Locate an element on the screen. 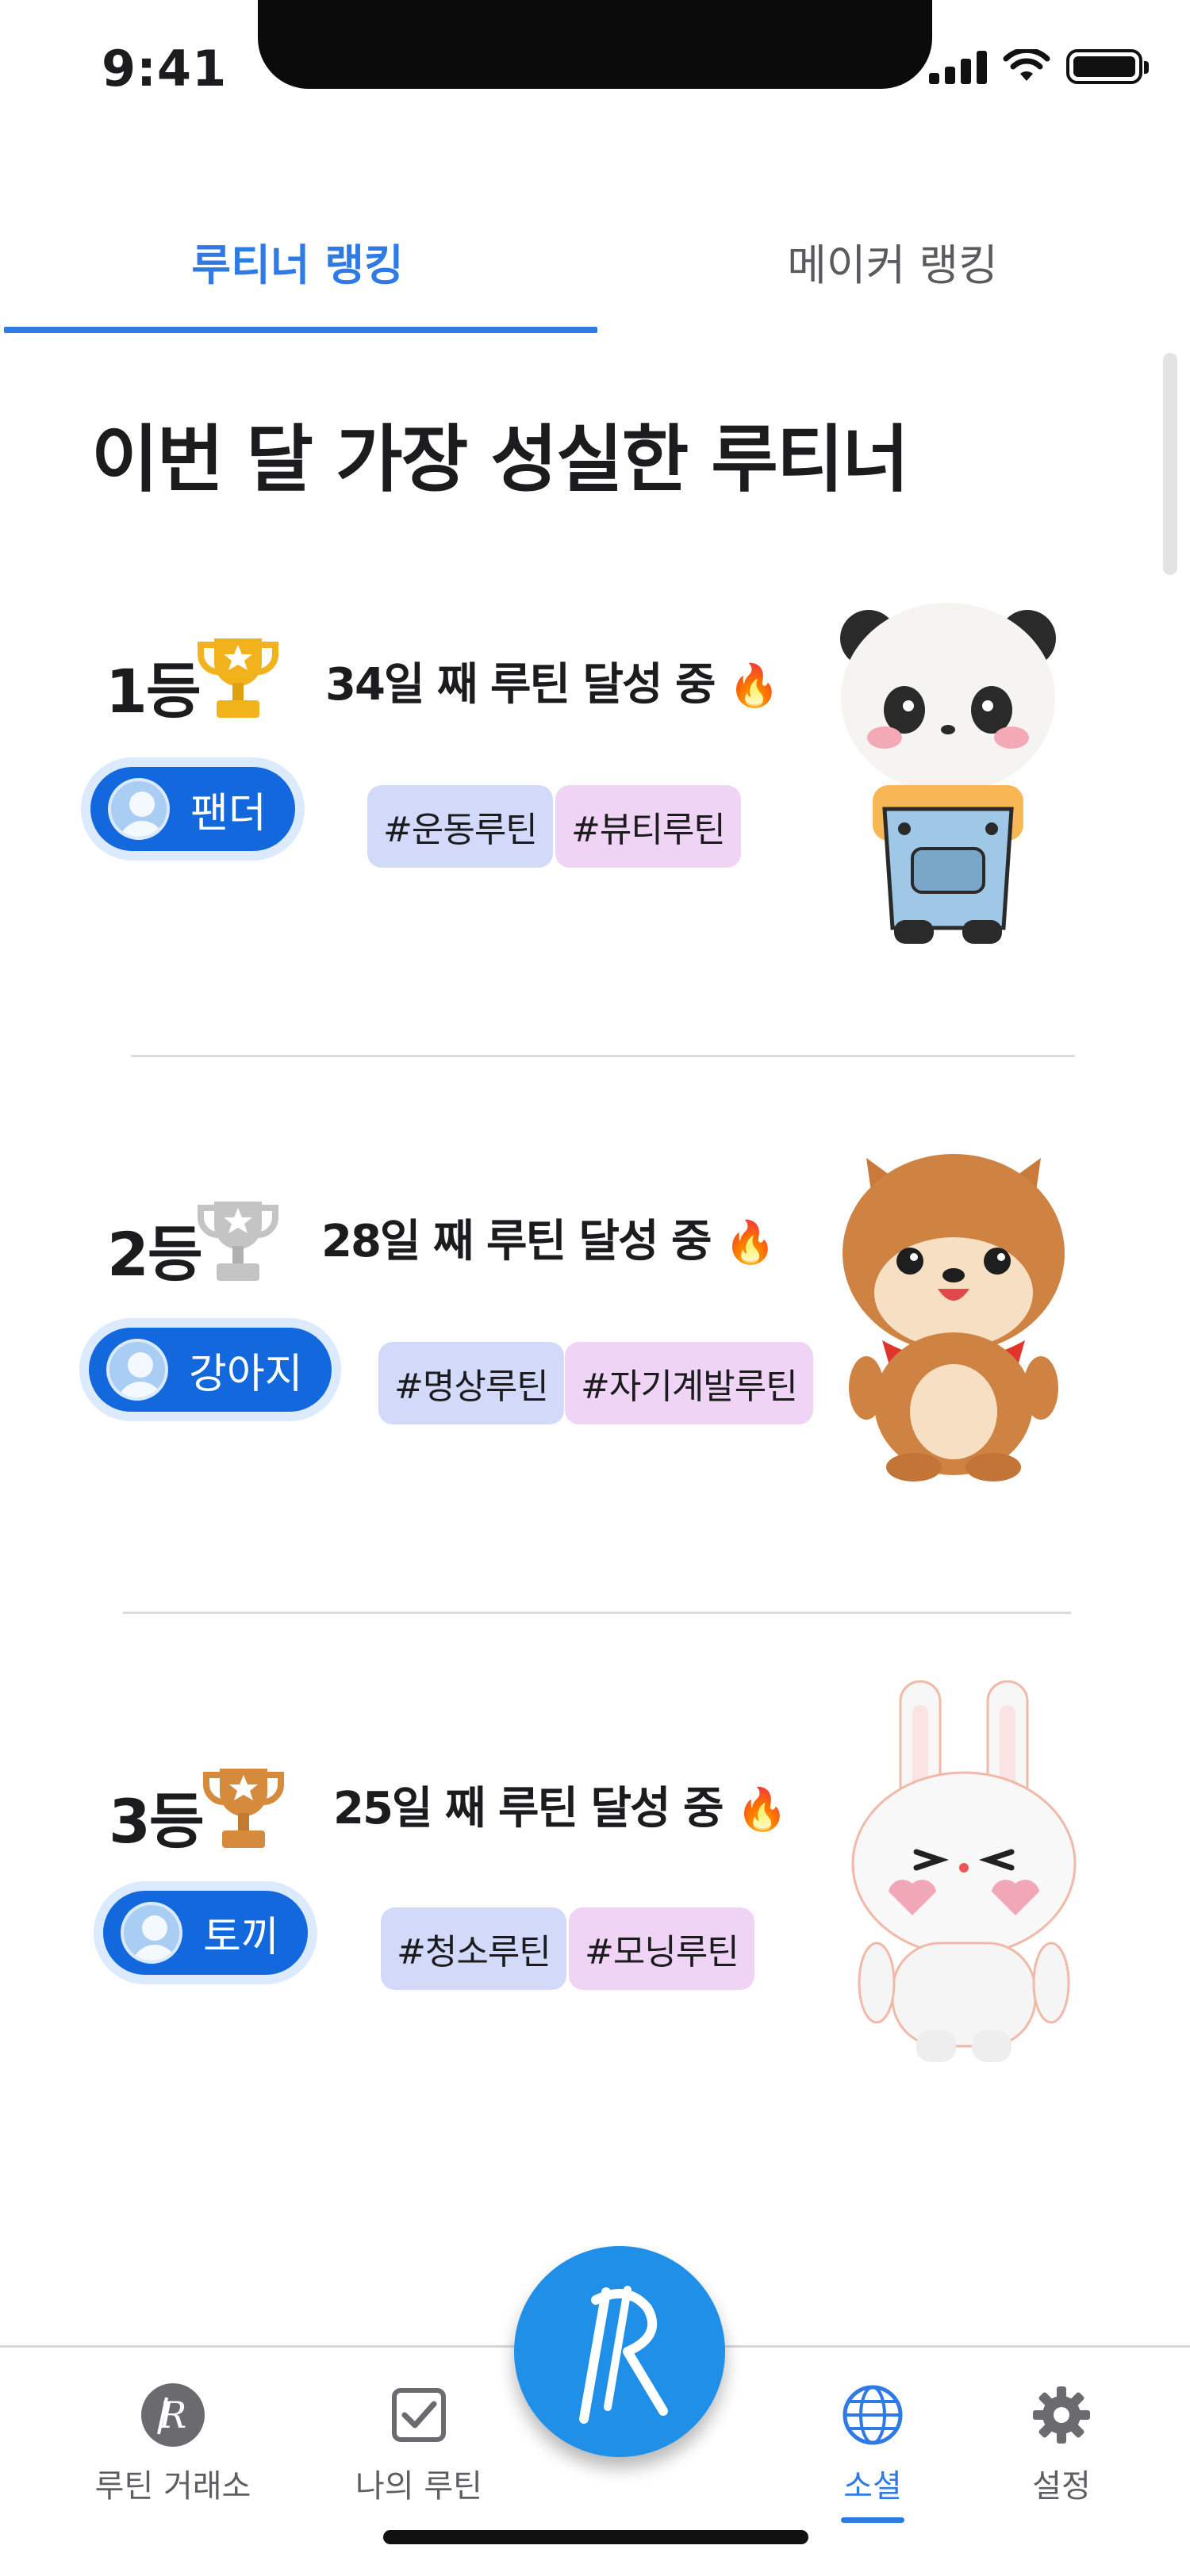 This screenshot has width=1190, height=2576. user-pill-rabbit: 토끼 is located at coordinates (205, 1933).